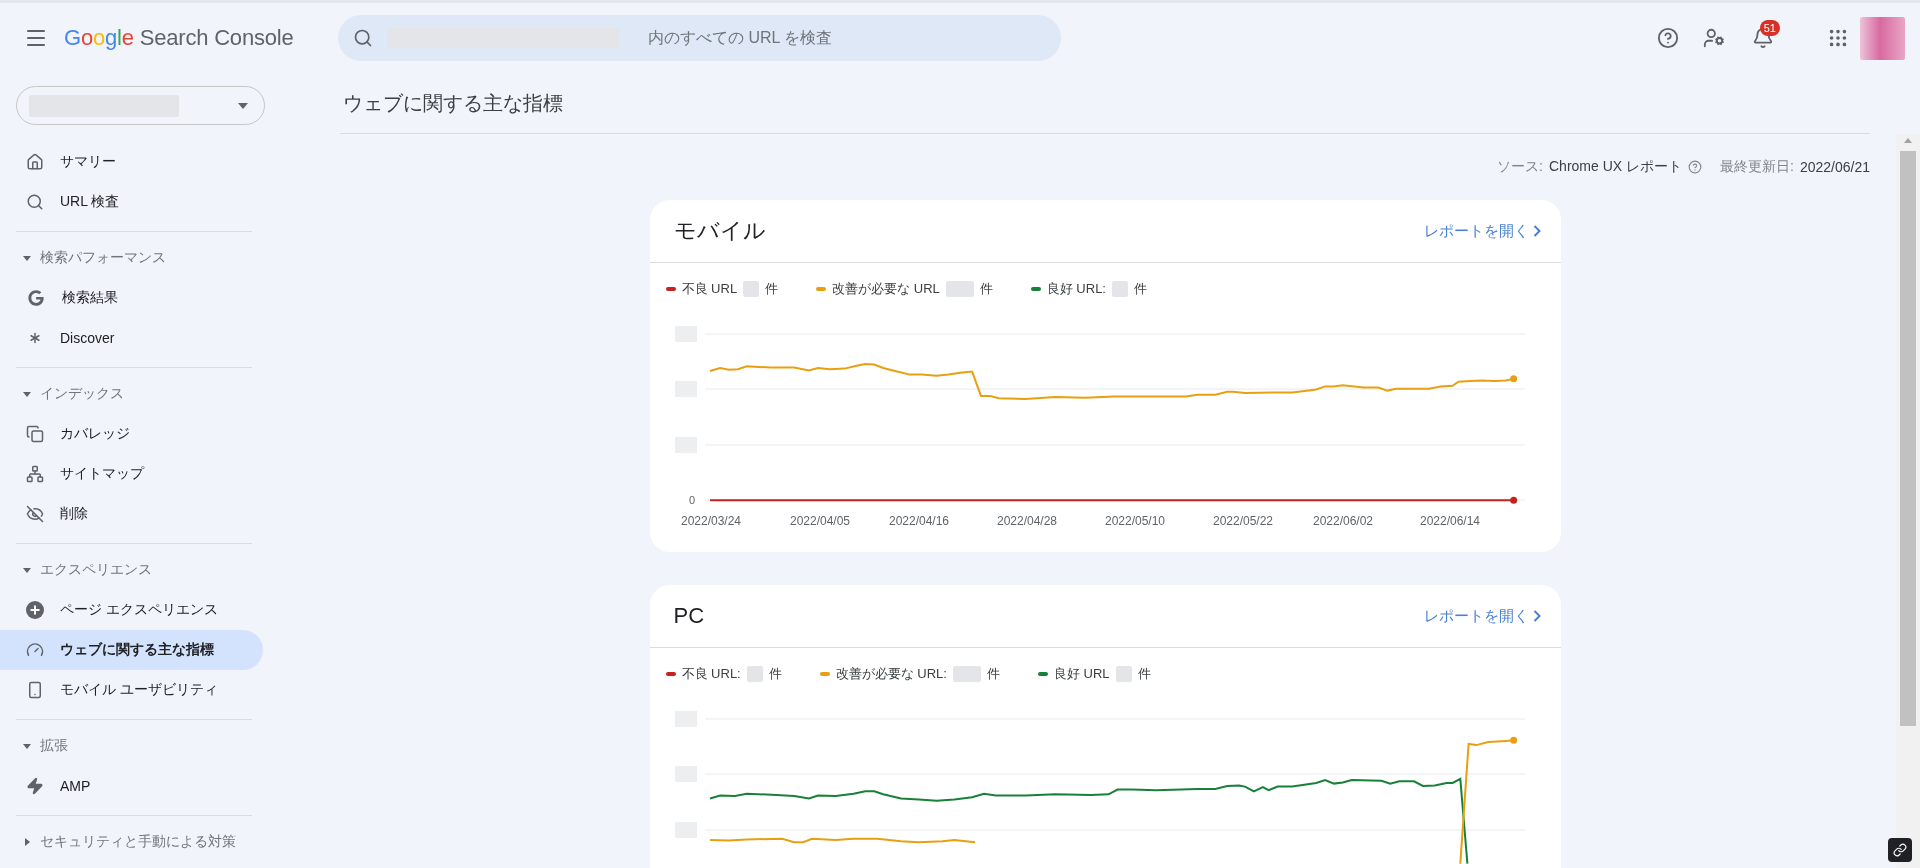 The height and width of the screenshot is (868, 1920). What do you see at coordinates (1908, 140) in the screenshot?
I see `scroll-up-icon` at bounding box center [1908, 140].